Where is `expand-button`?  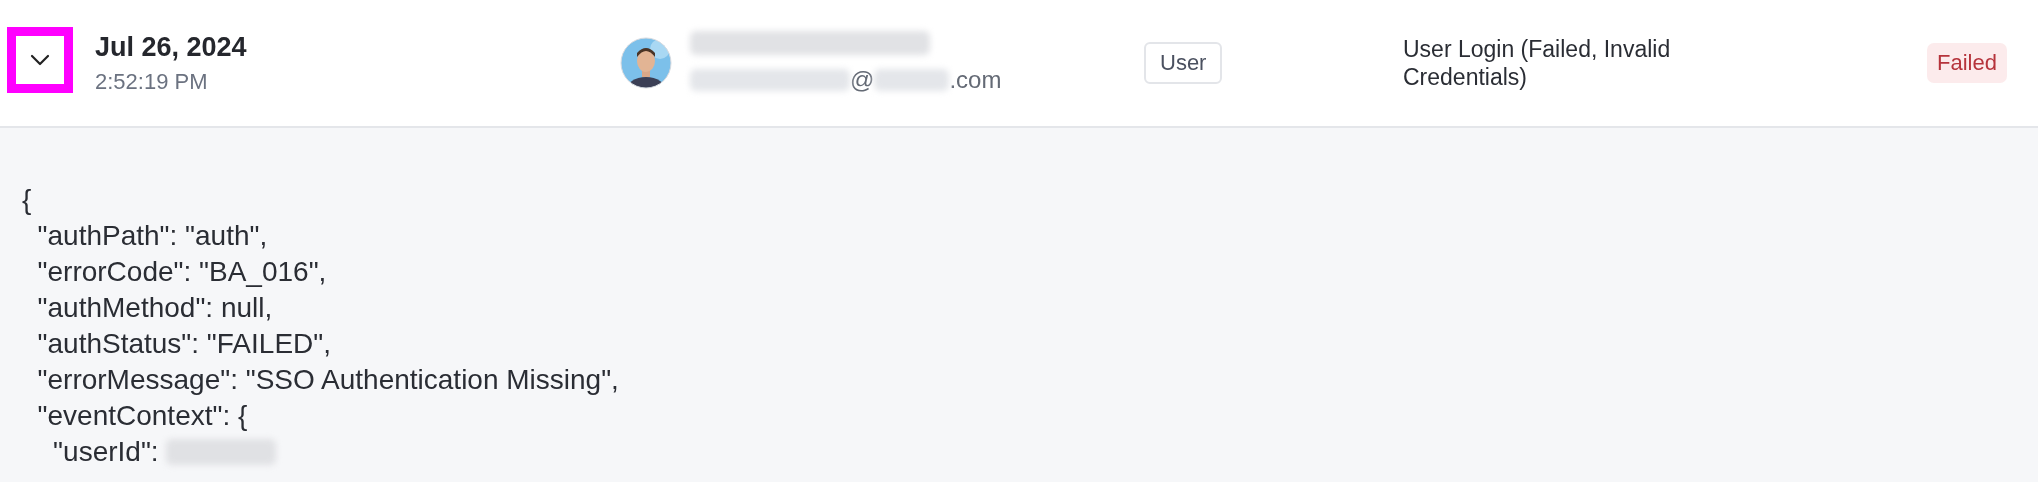 expand-button is located at coordinates (40, 60).